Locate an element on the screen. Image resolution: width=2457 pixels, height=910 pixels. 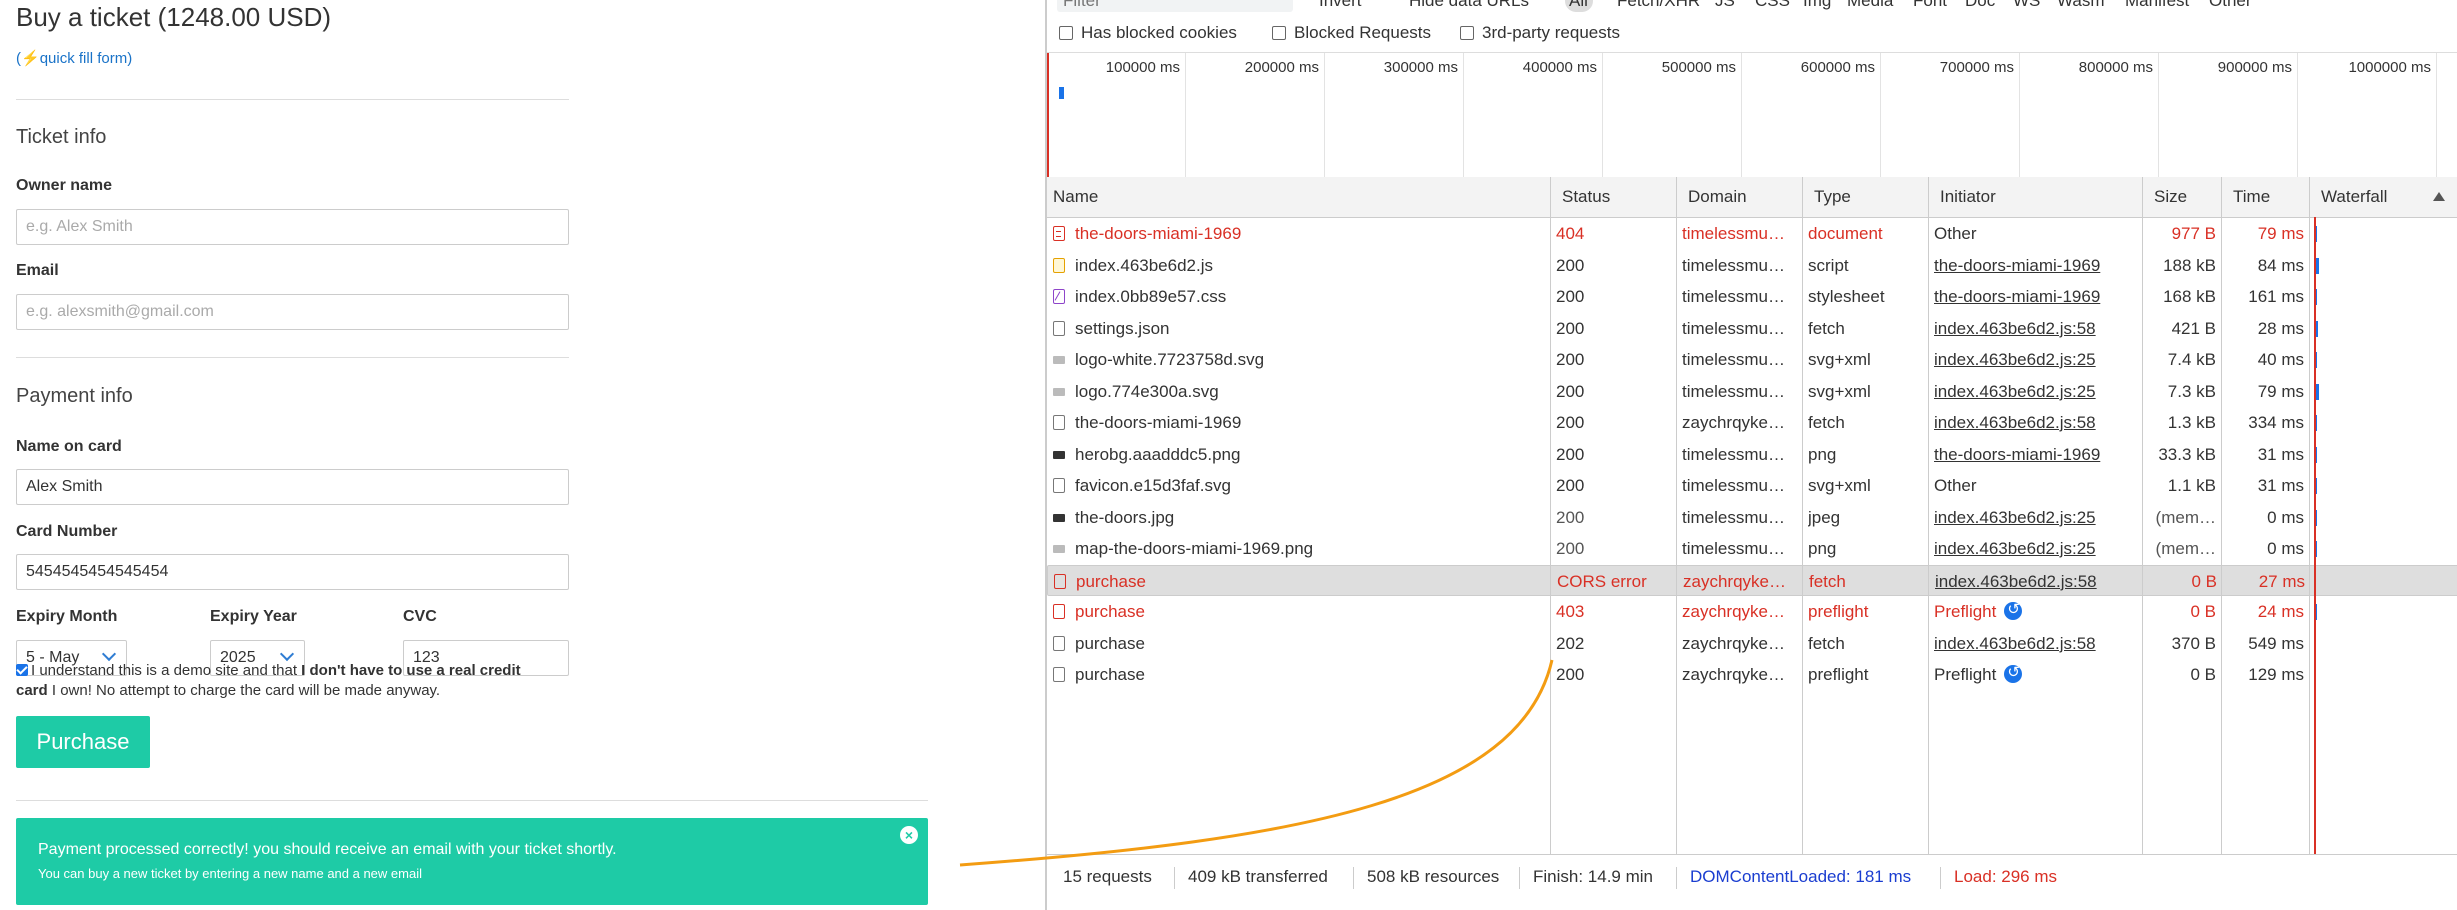
email-label: Email is located at coordinates (37, 270).